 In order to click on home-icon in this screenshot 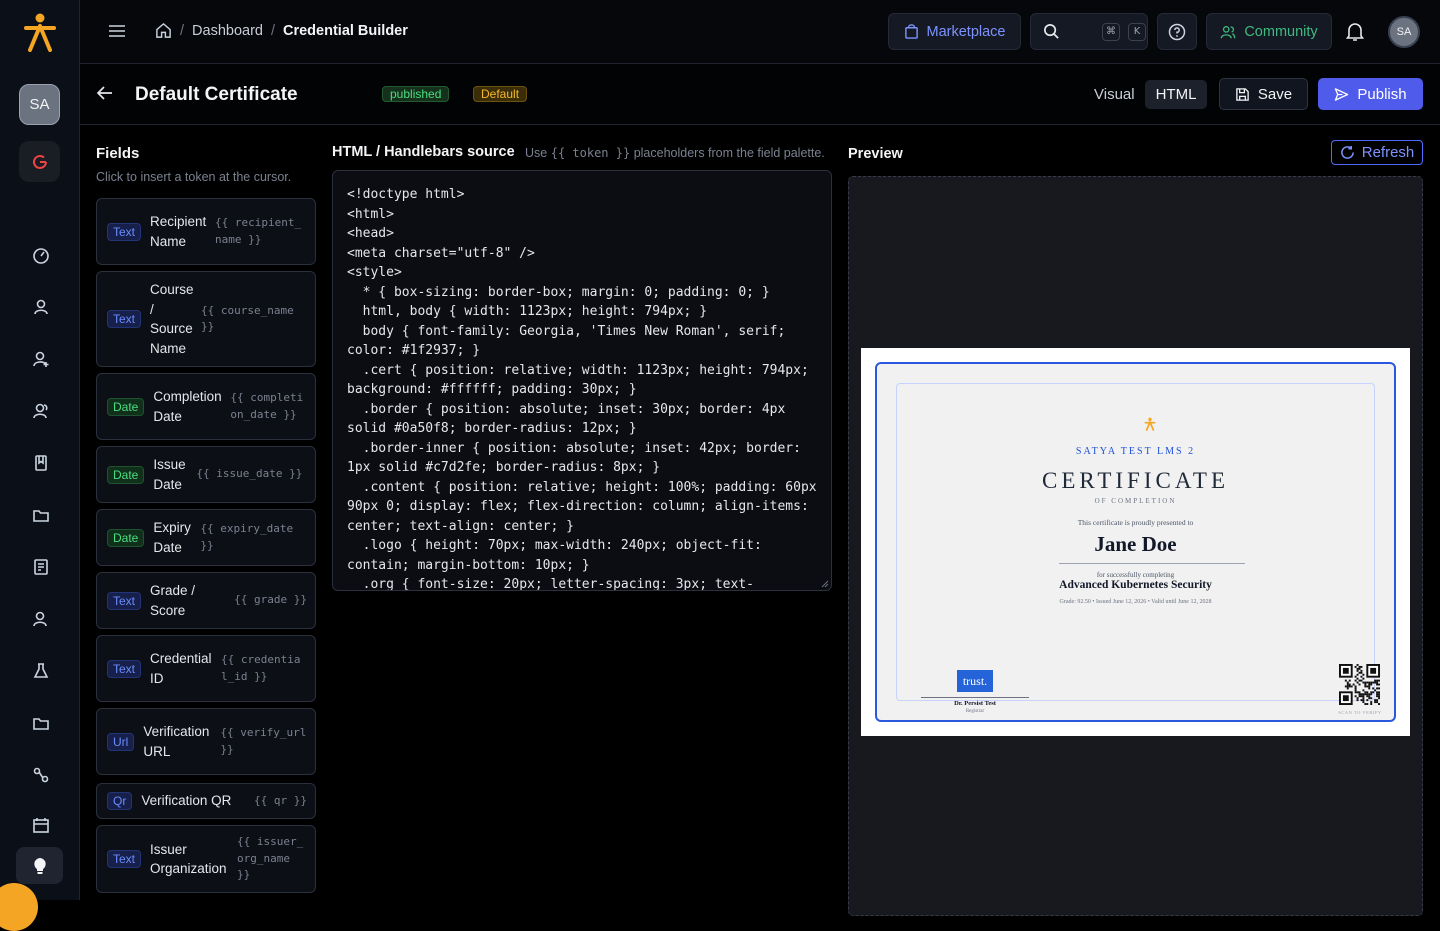, I will do `click(163, 30)`.